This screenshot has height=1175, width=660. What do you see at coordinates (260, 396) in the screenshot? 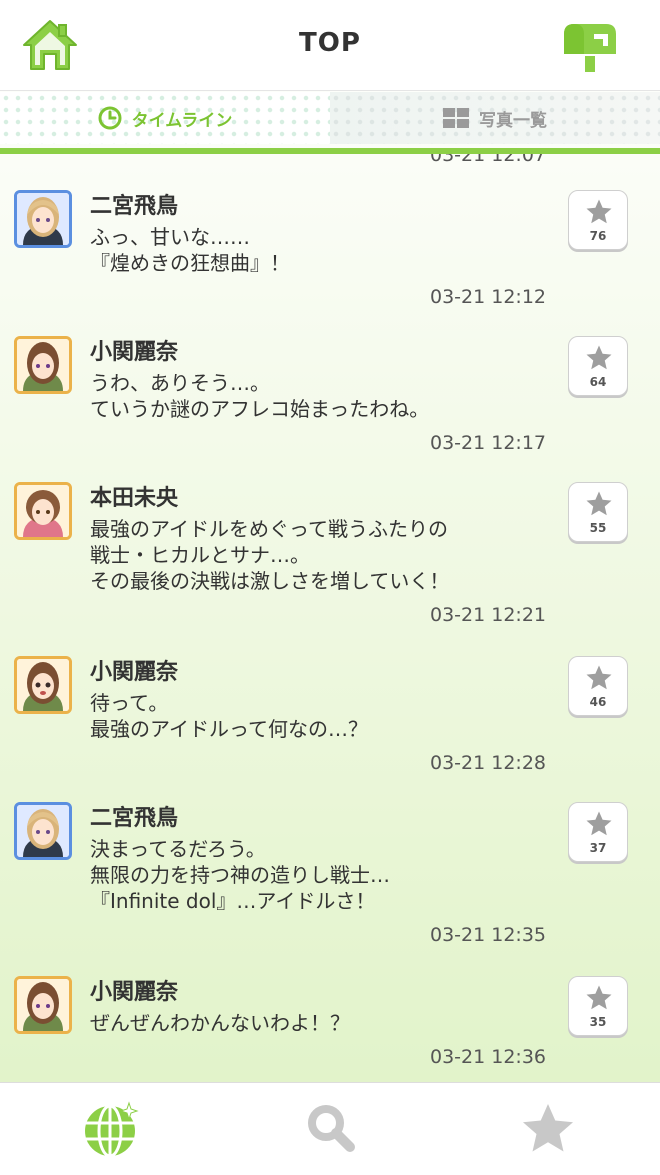
I see `post-message: うわ、ありそう…。 ていうか謎のアフレコ始まったわね。` at bounding box center [260, 396].